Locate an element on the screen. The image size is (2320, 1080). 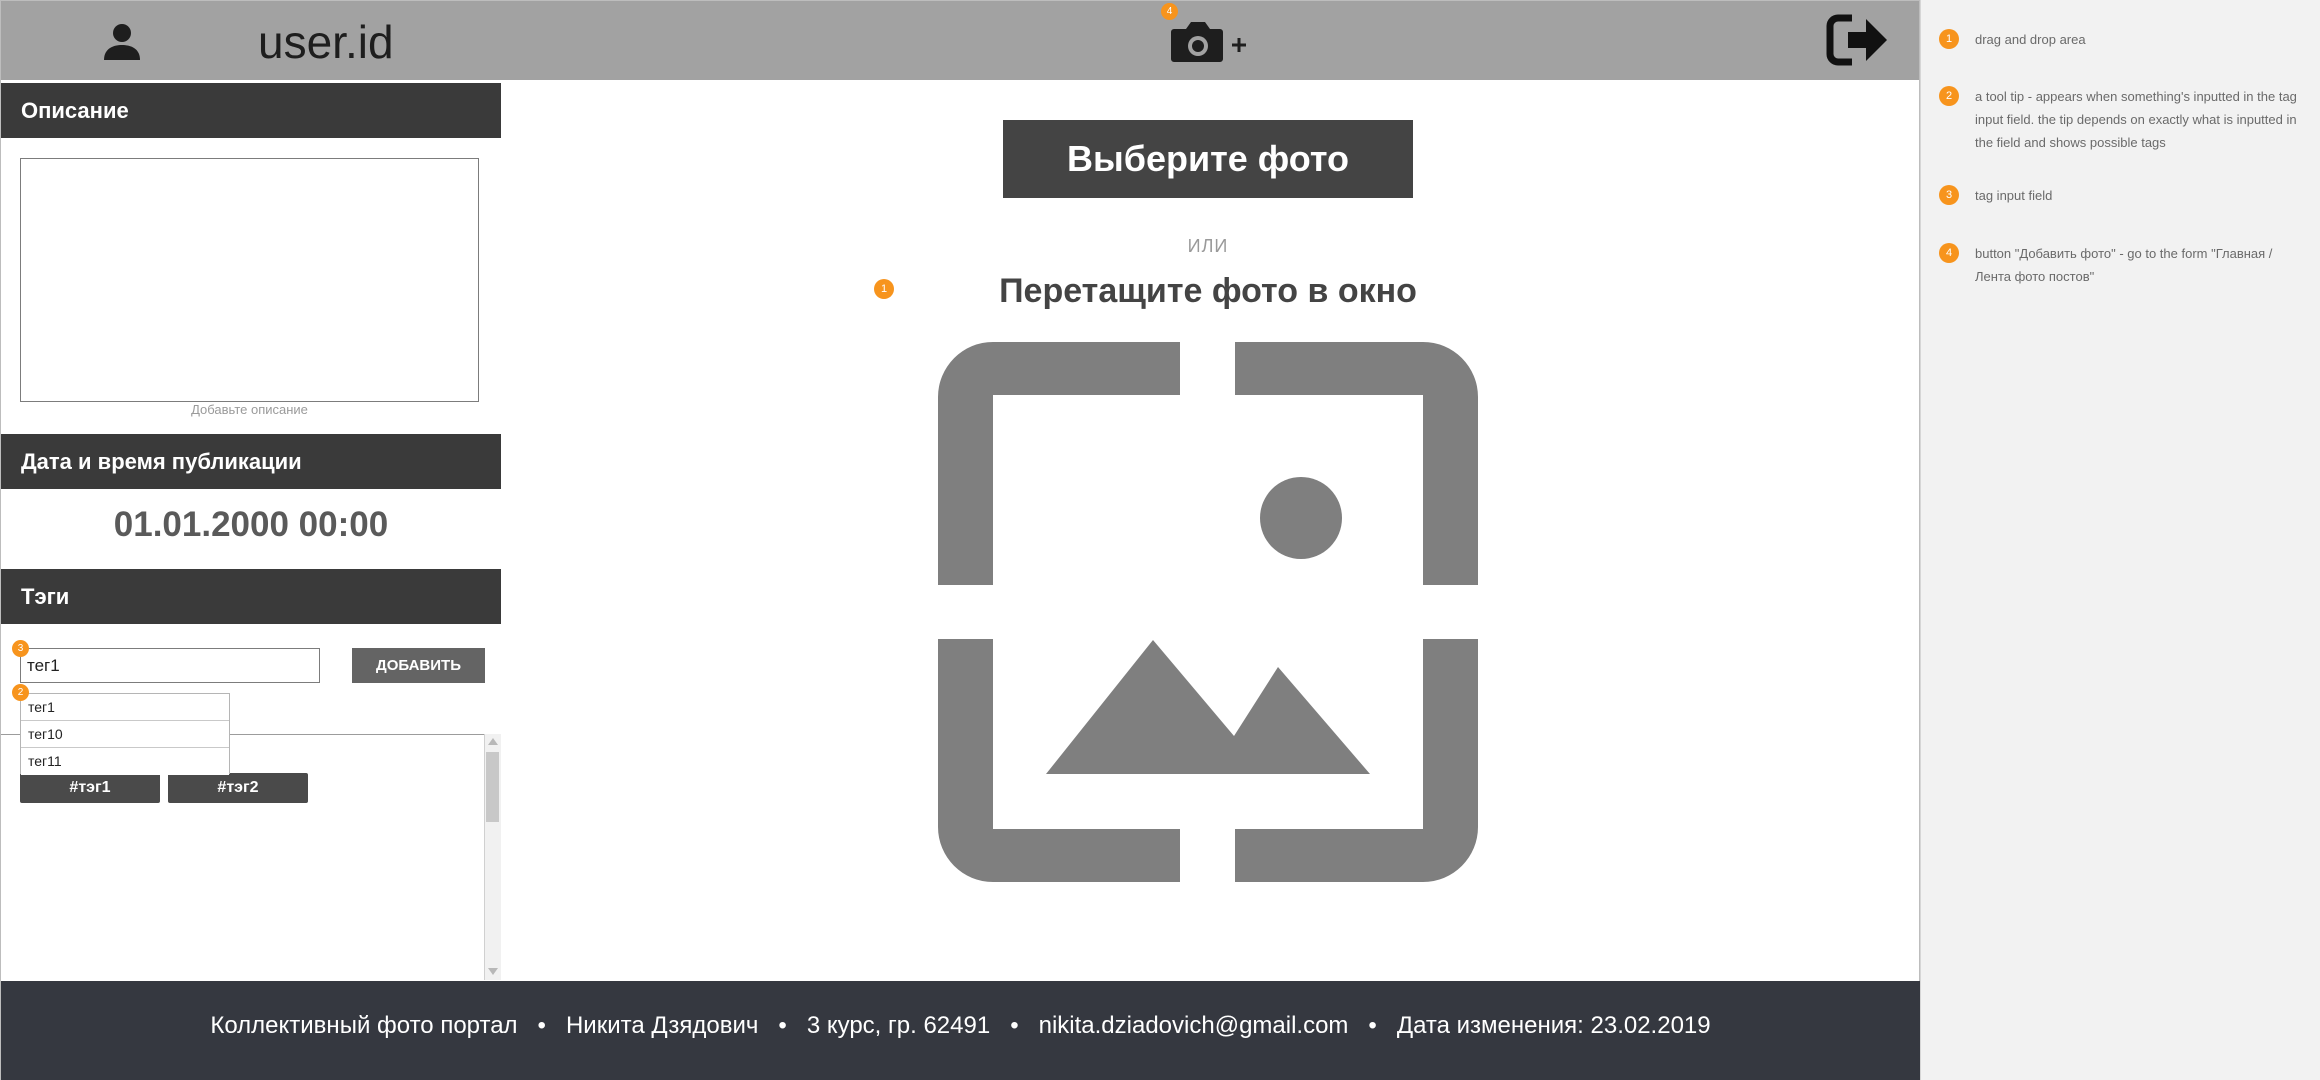
note-marker: 2 is located at coordinates (1949, 96).